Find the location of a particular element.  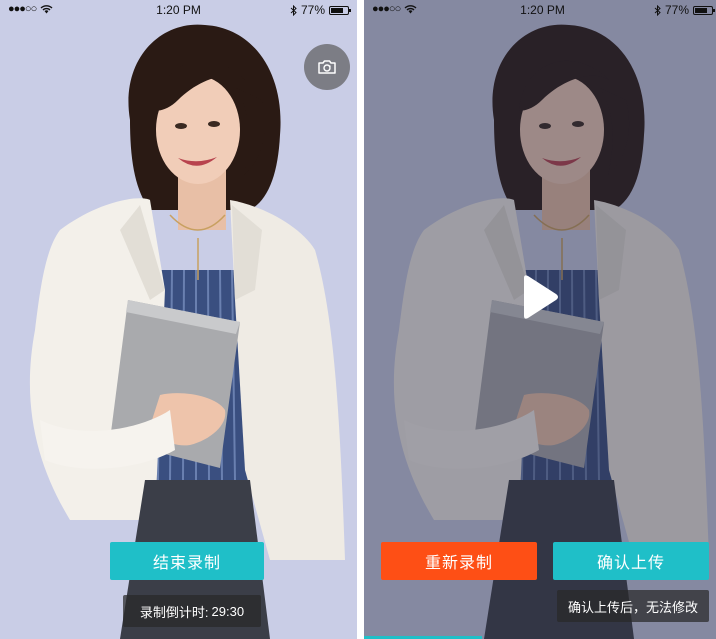

countdown-box: 录制倒计时: 29:30 is located at coordinates (192, 611).